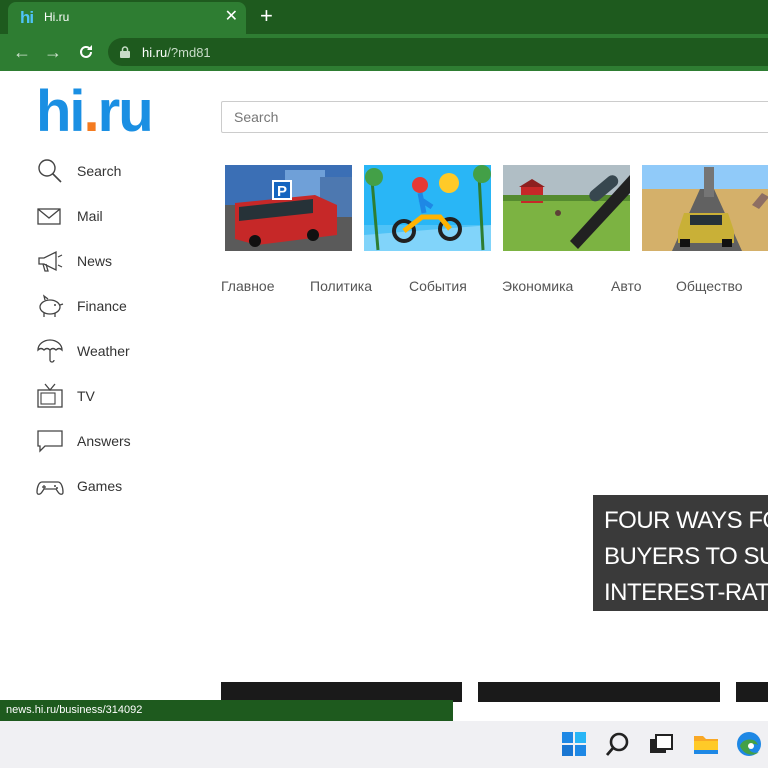  Describe the element at coordinates (49, 216) in the screenshot. I see `mail-icon` at that location.